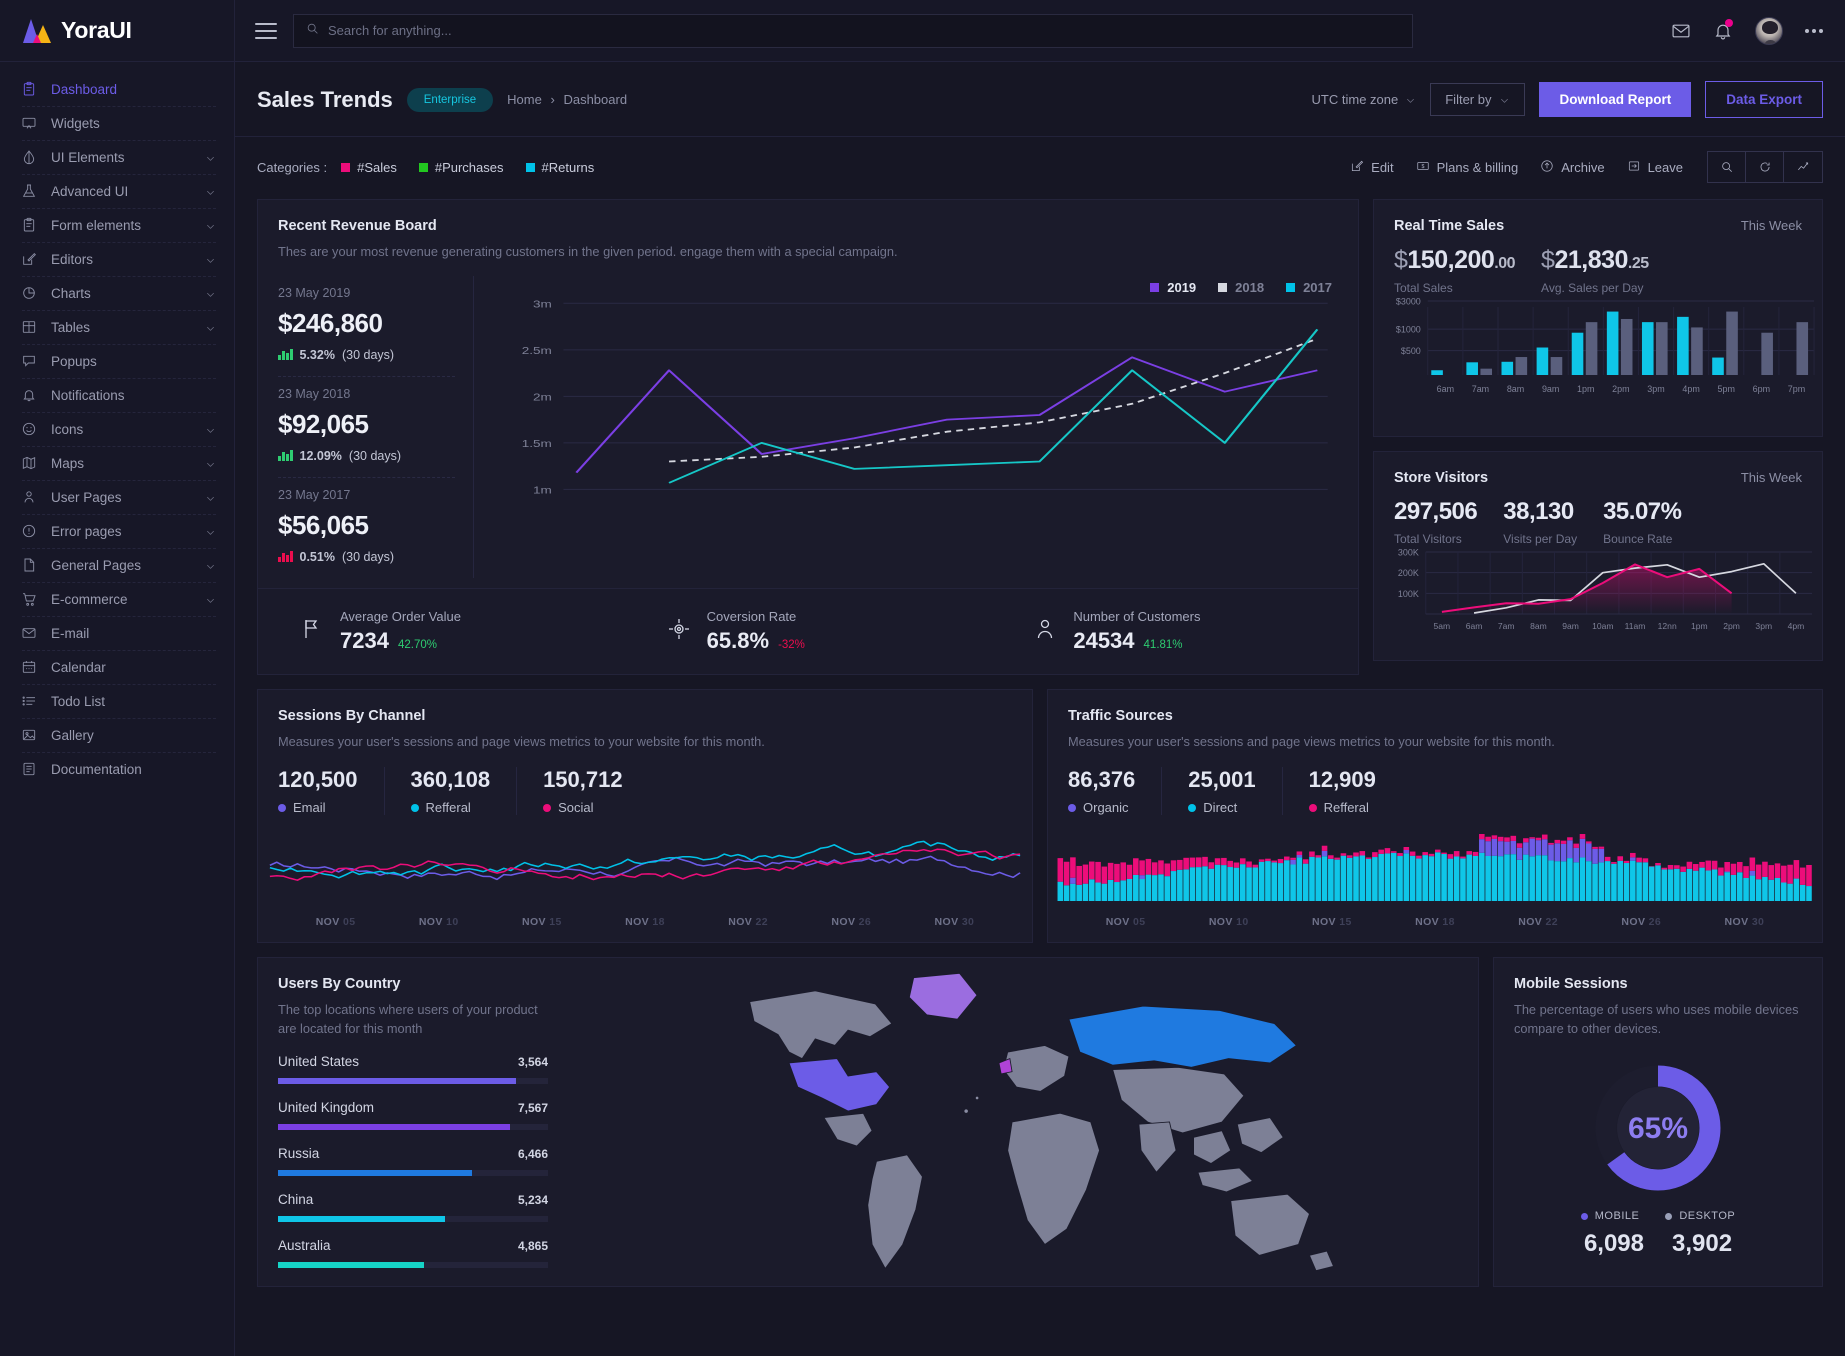 This screenshot has width=1845, height=1356. I want to click on legend-desktop: DESKTOP, so click(1700, 1216).